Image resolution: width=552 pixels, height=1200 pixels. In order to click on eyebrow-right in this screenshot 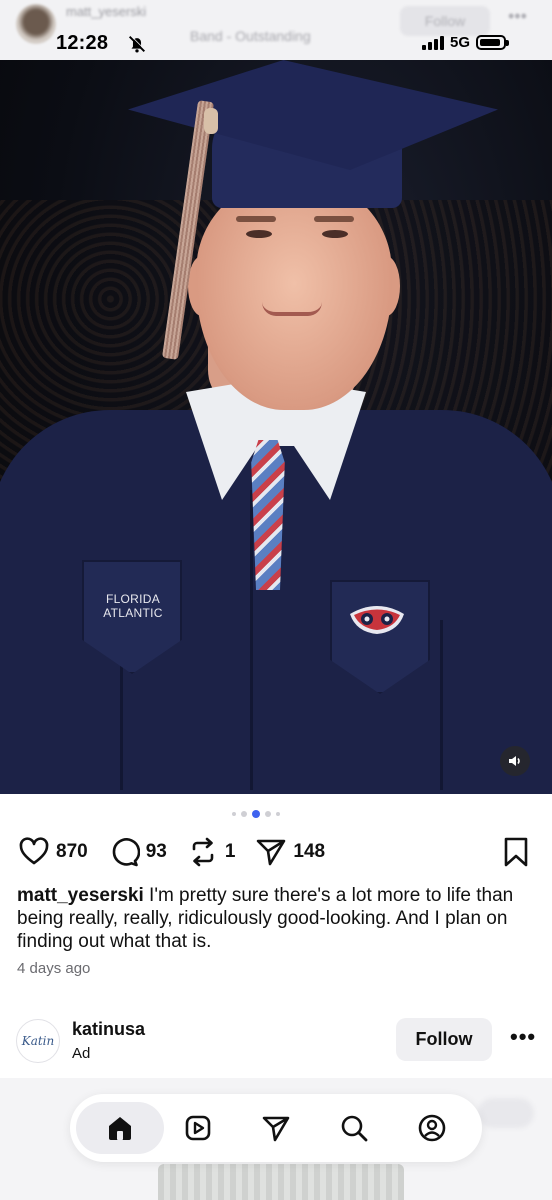, I will do `click(334, 219)`.